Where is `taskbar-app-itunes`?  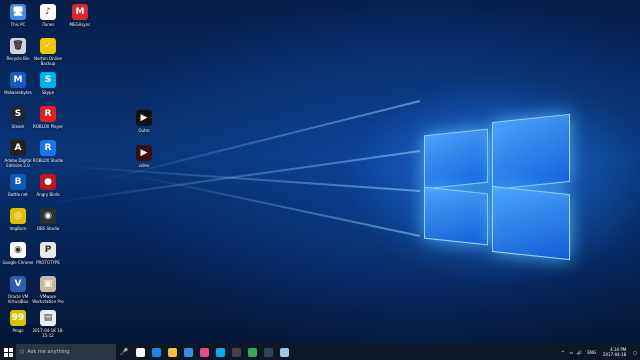
taskbar-app-itunes is located at coordinates (204, 352).